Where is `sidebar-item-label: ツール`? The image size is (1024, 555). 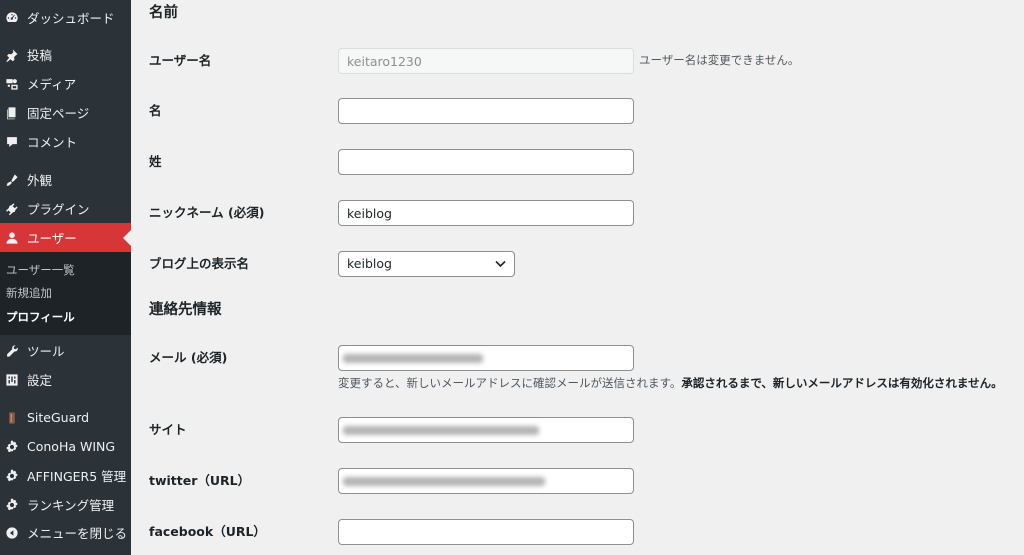 sidebar-item-label: ツール is located at coordinates (46, 351).